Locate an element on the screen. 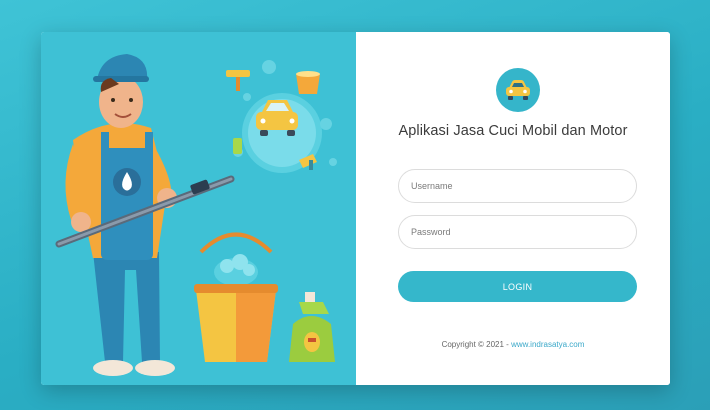 The width and height of the screenshot is (710, 410). spray-bottle-icon is located at coordinates (312, 327).